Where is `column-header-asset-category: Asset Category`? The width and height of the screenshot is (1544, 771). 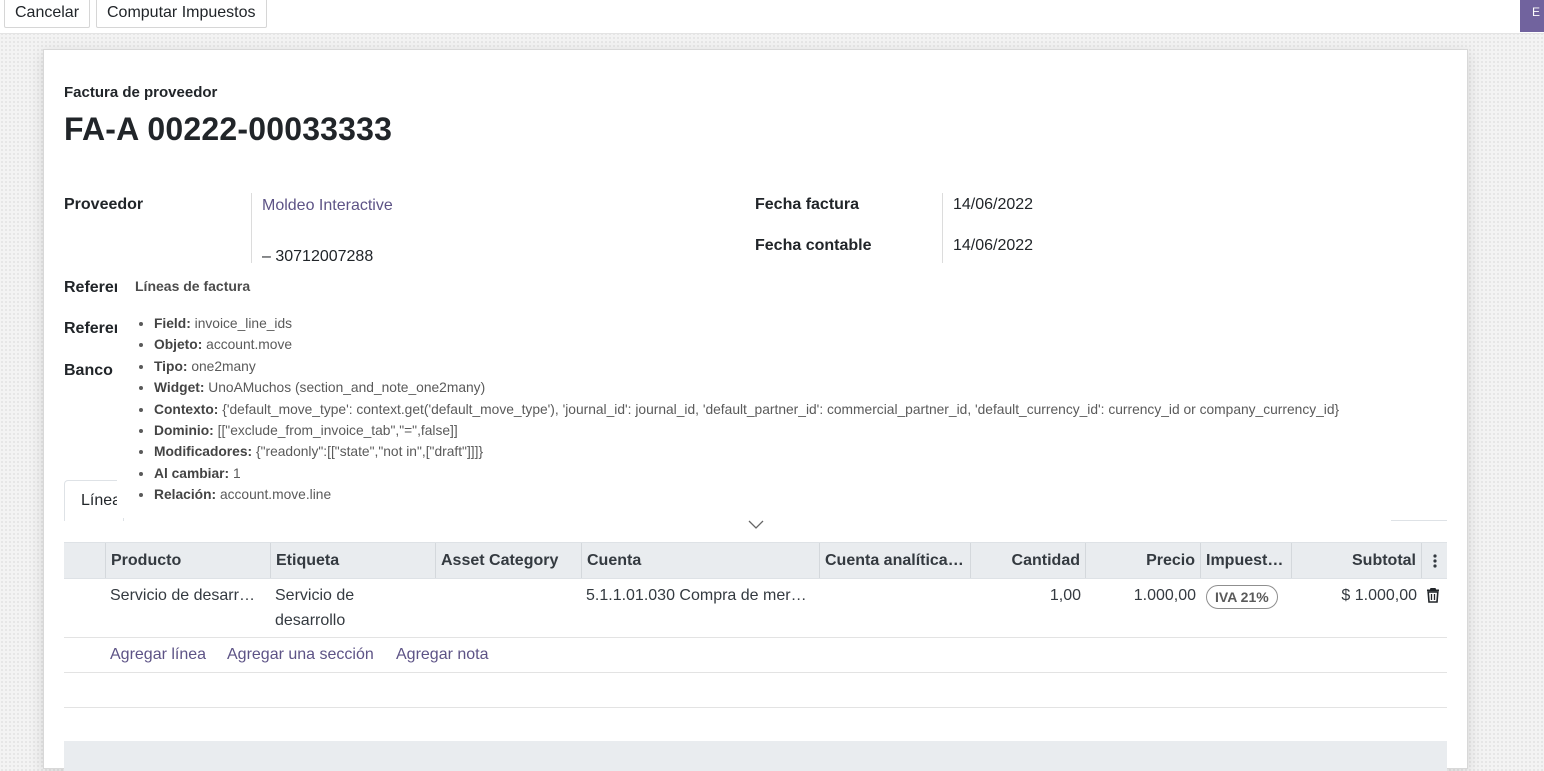 column-header-asset-category: Asset Category is located at coordinates (508, 560).